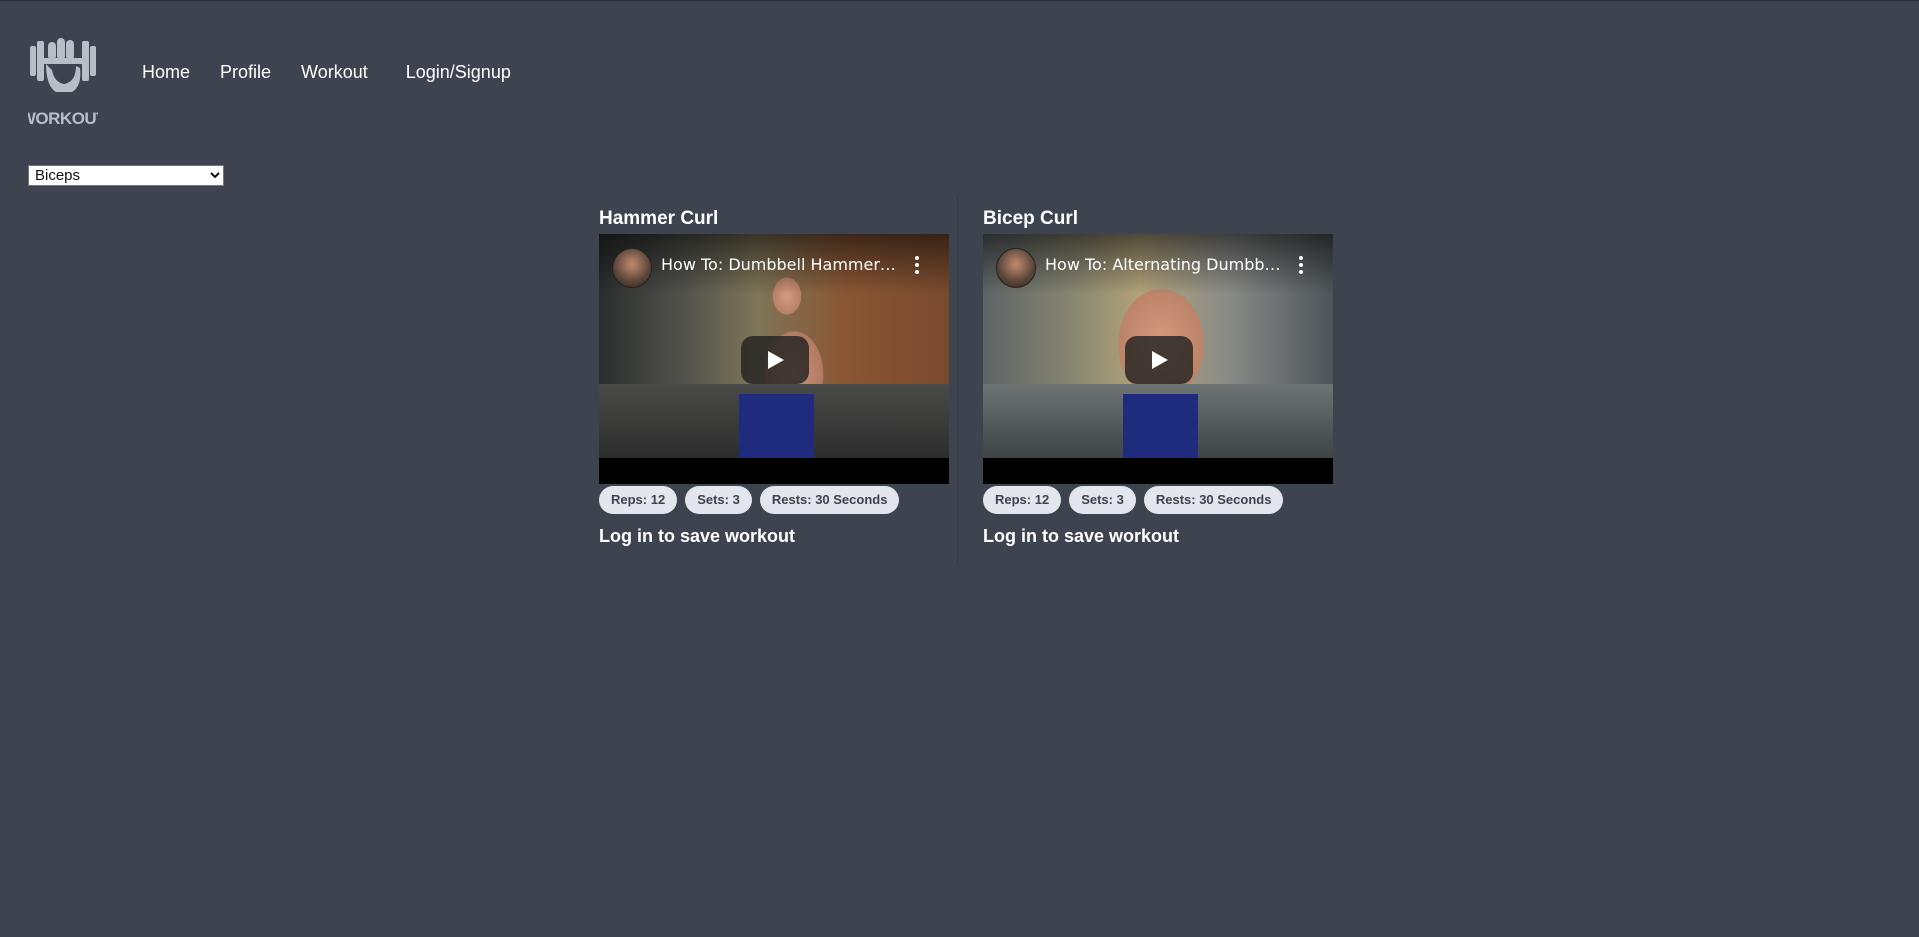 This screenshot has width=1919, height=937. What do you see at coordinates (659, 218) in the screenshot?
I see `exercise-title: Hammer Curl` at bounding box center [659, 218].